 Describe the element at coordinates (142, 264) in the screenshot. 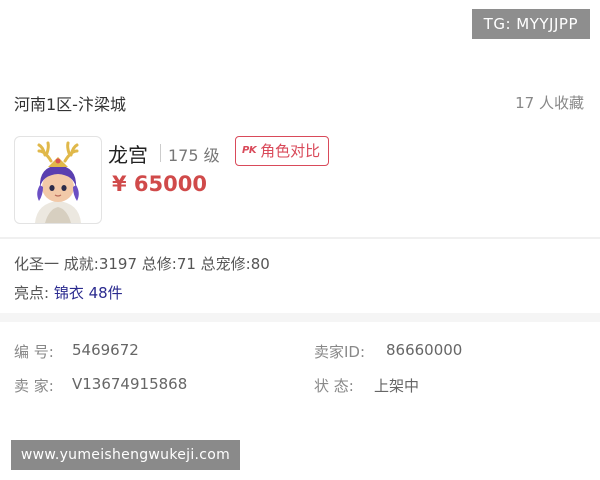

I see `stats-summary: 化圣一 成就:3197 总修:71 总宠修:80` at that location.